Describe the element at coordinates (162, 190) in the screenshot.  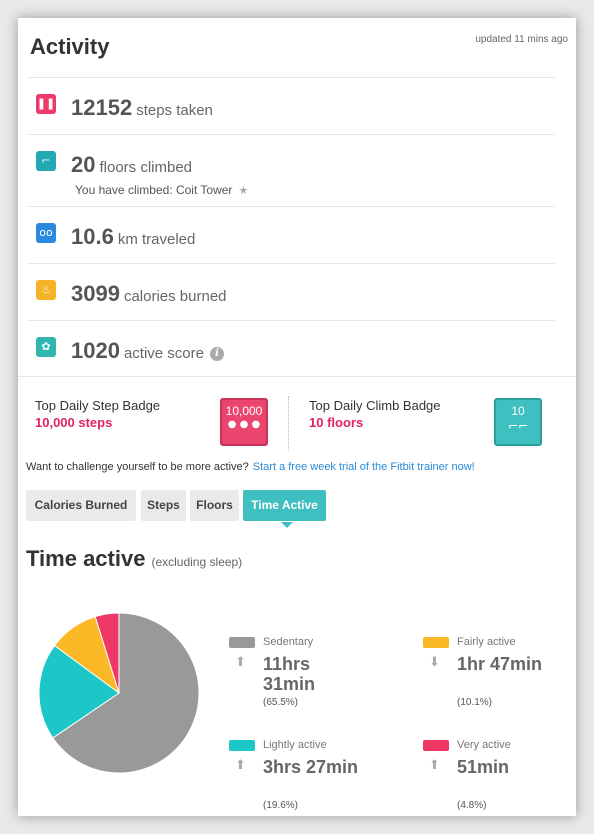
I see `stat-sub-floors: You have climbed: Coit Tower ★` at that location.